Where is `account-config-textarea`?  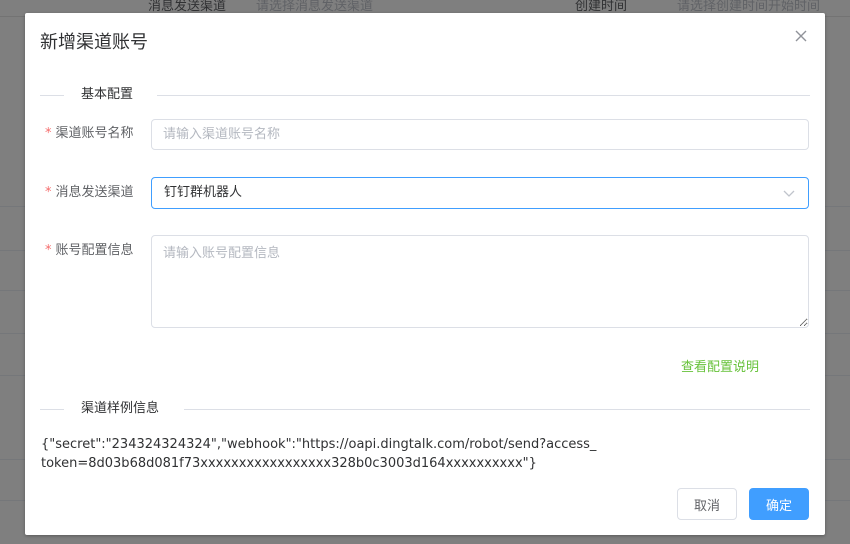
account-config-textarea is located at coordinates (480, 281).